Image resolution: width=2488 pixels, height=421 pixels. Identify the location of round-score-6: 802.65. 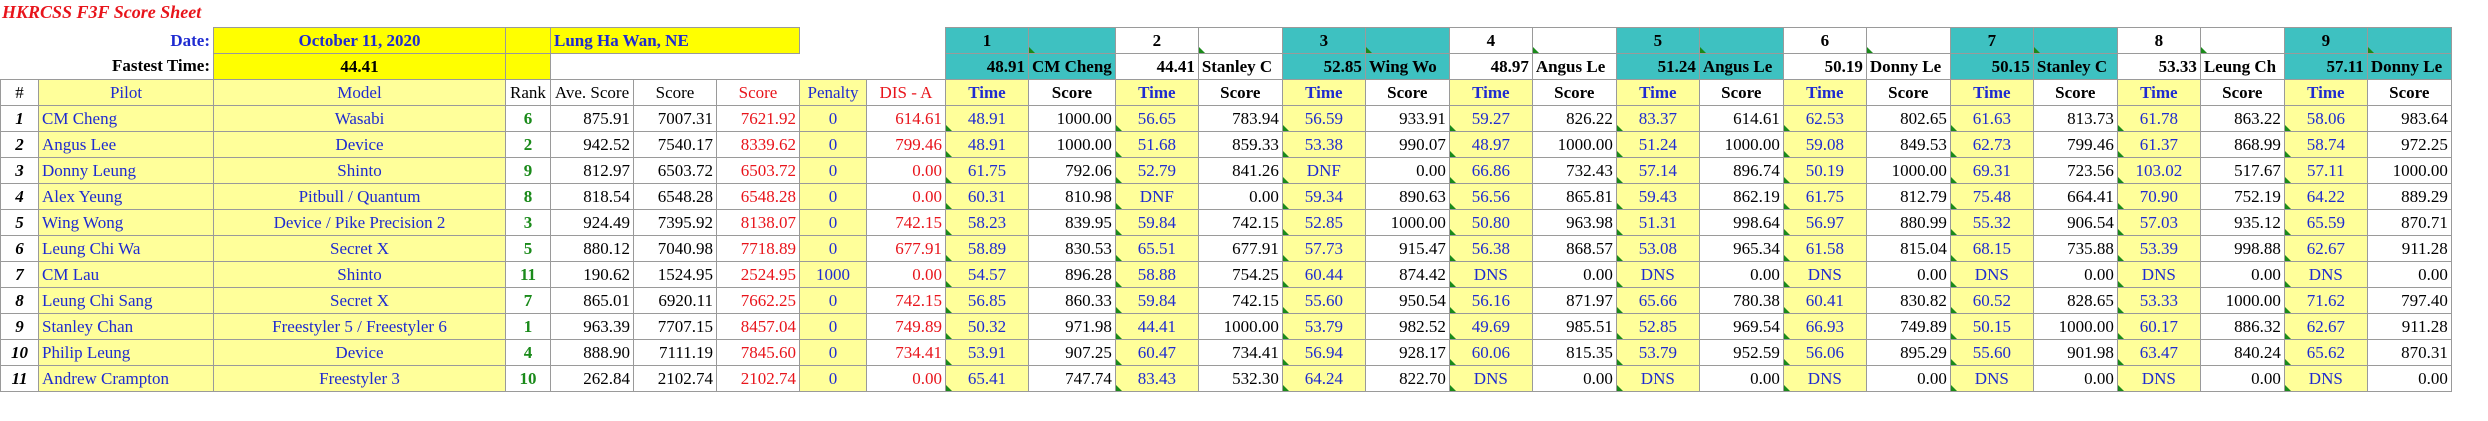
(1908, 118).